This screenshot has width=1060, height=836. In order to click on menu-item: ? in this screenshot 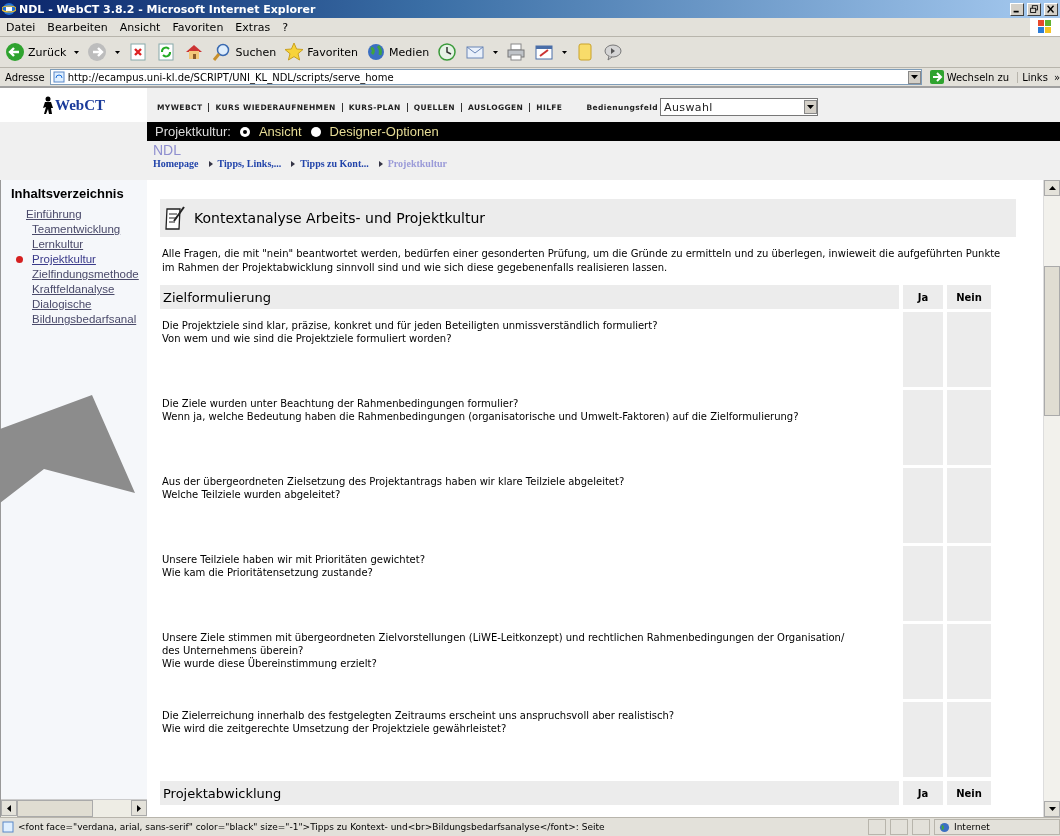, I will do `click(285, 27)`.